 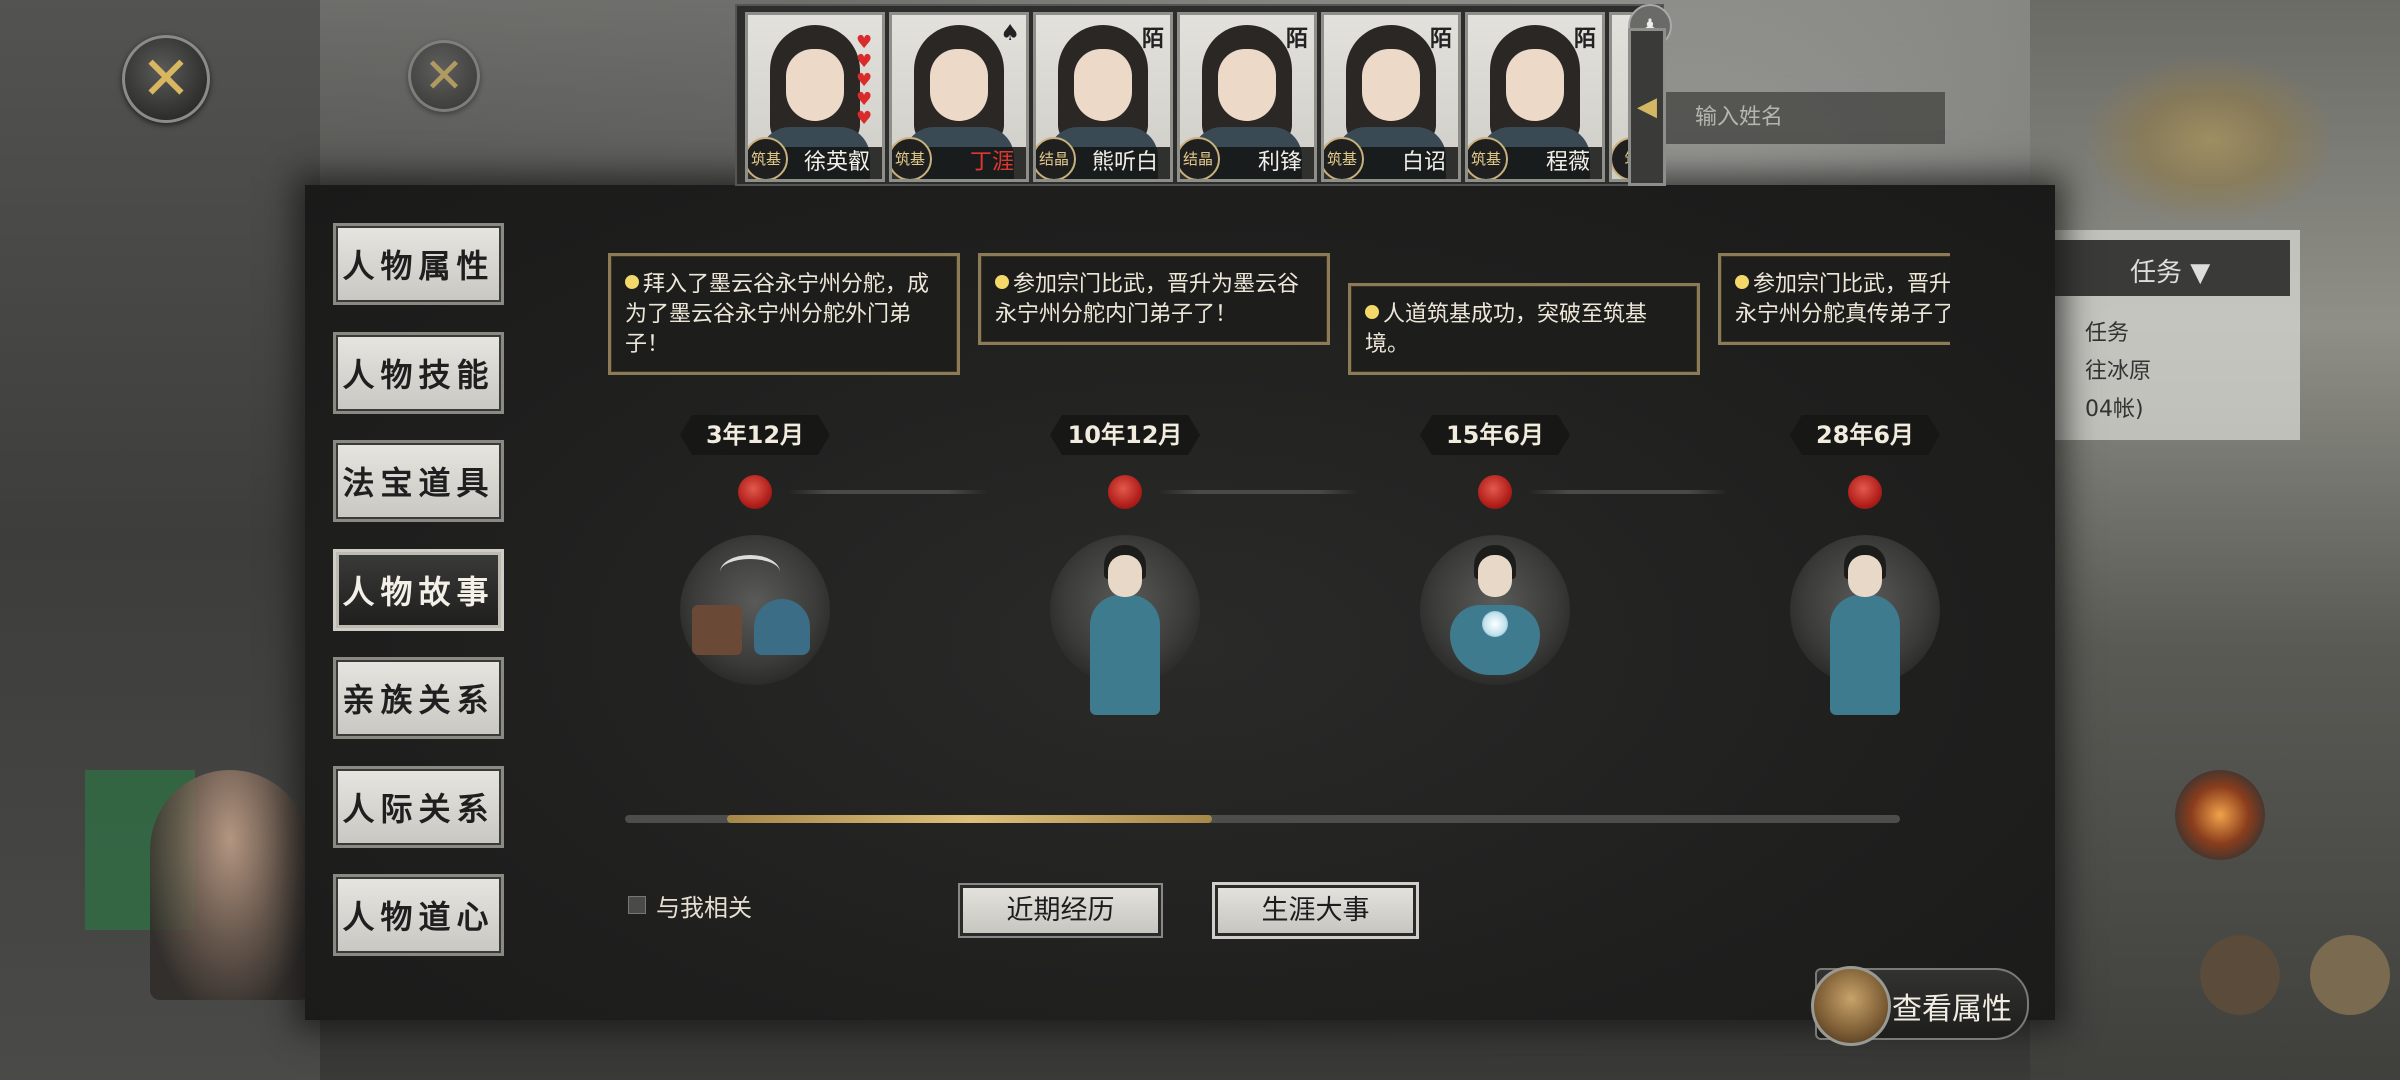 What do you see at coordinates (864, 80) in the screenshot?
I see `favor-hearts-icon: ♥ ♥ ♥ ♥ ♥` at bounding box center [864, 80].